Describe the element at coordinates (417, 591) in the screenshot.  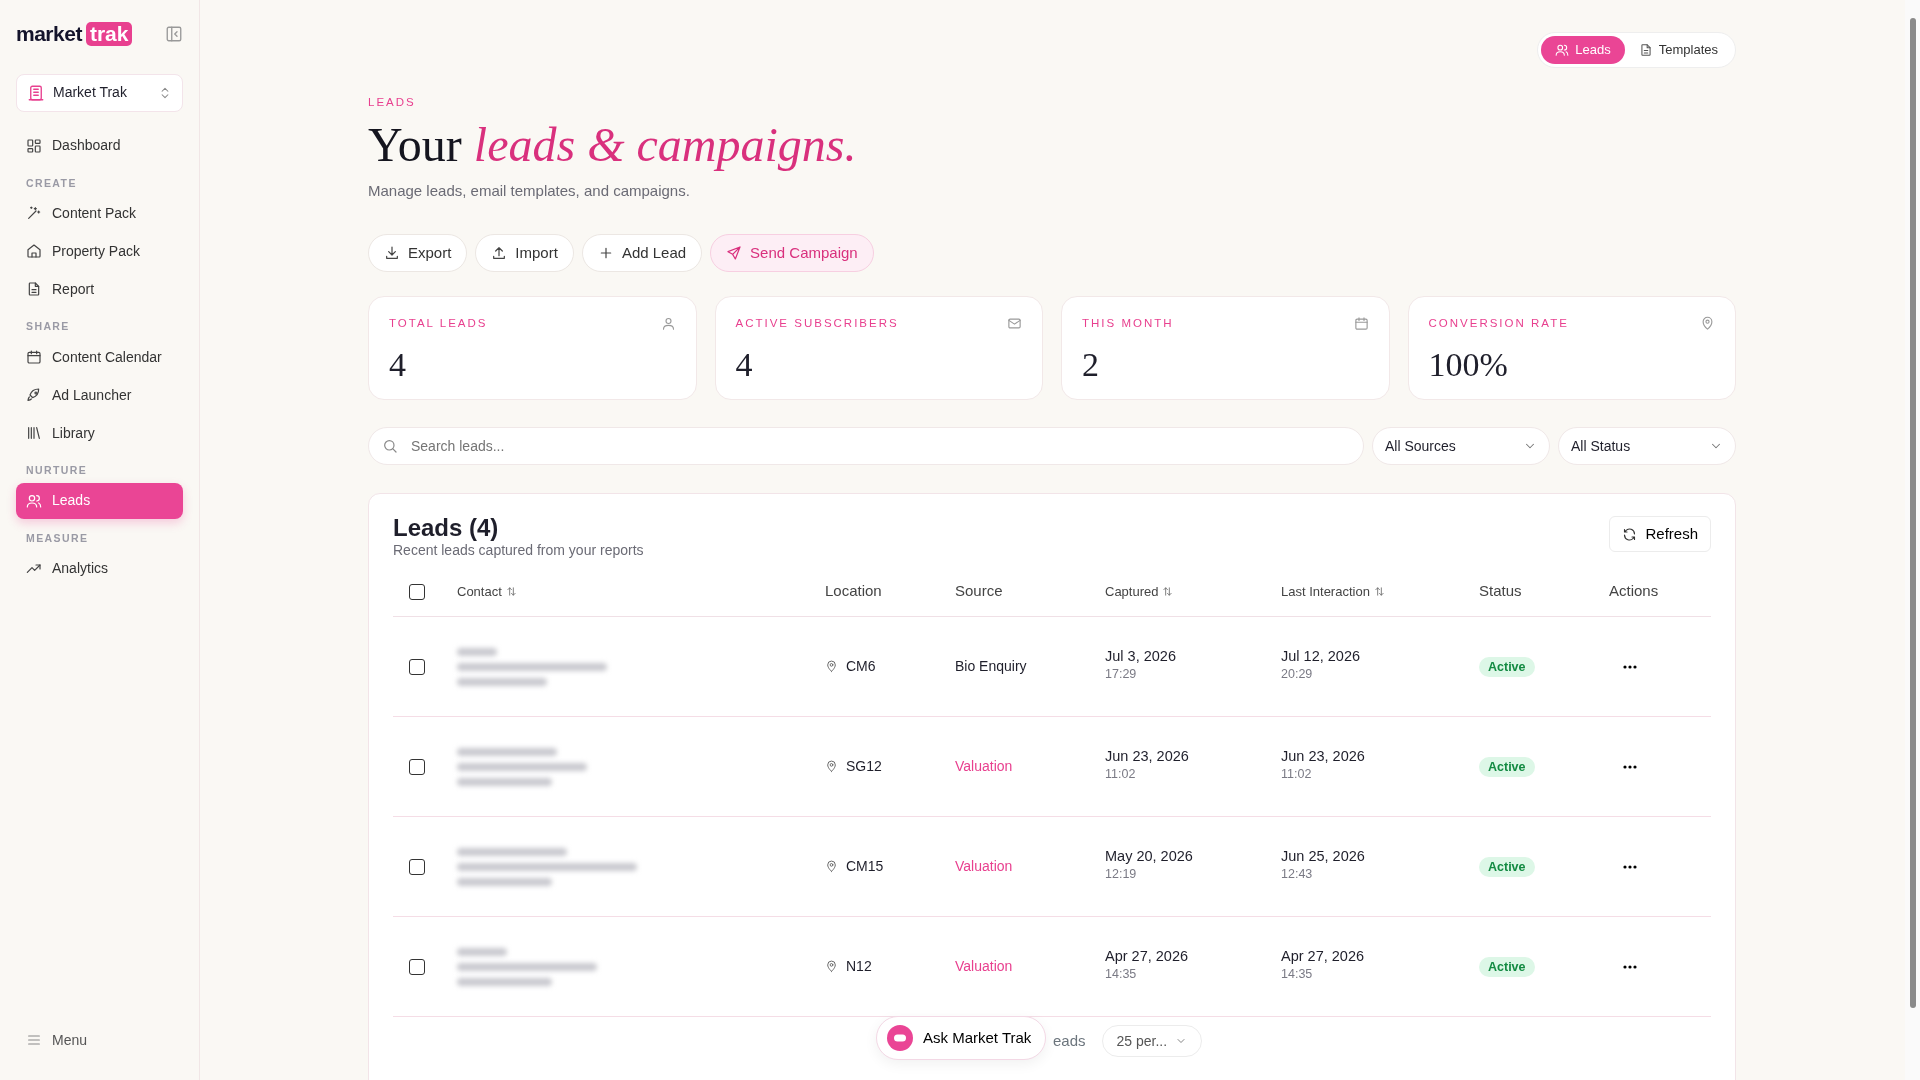
I see `select-all-checkbox` at that location.